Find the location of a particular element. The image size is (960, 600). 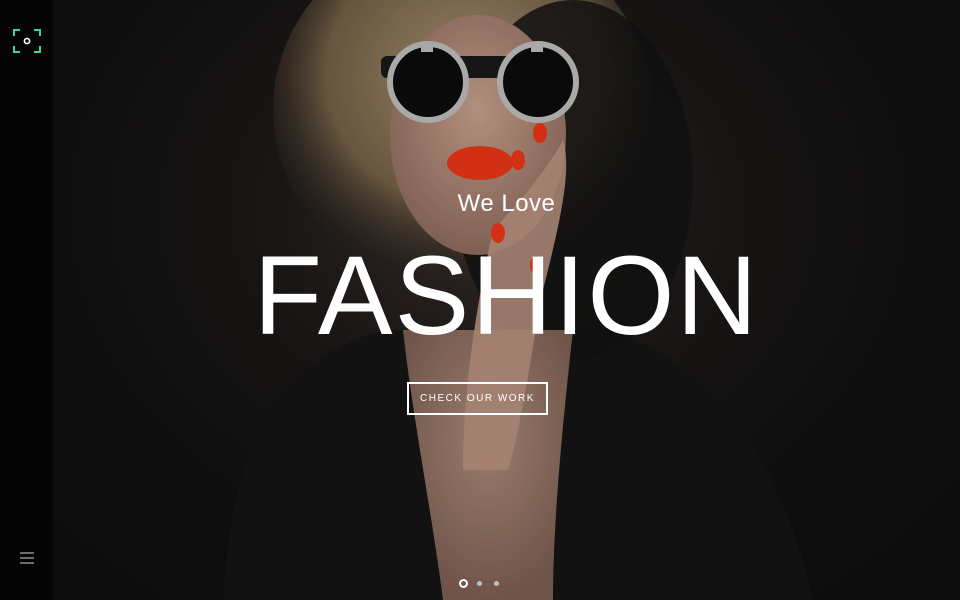

hero-subtitle: We Love is located at coordinates (506, 203).